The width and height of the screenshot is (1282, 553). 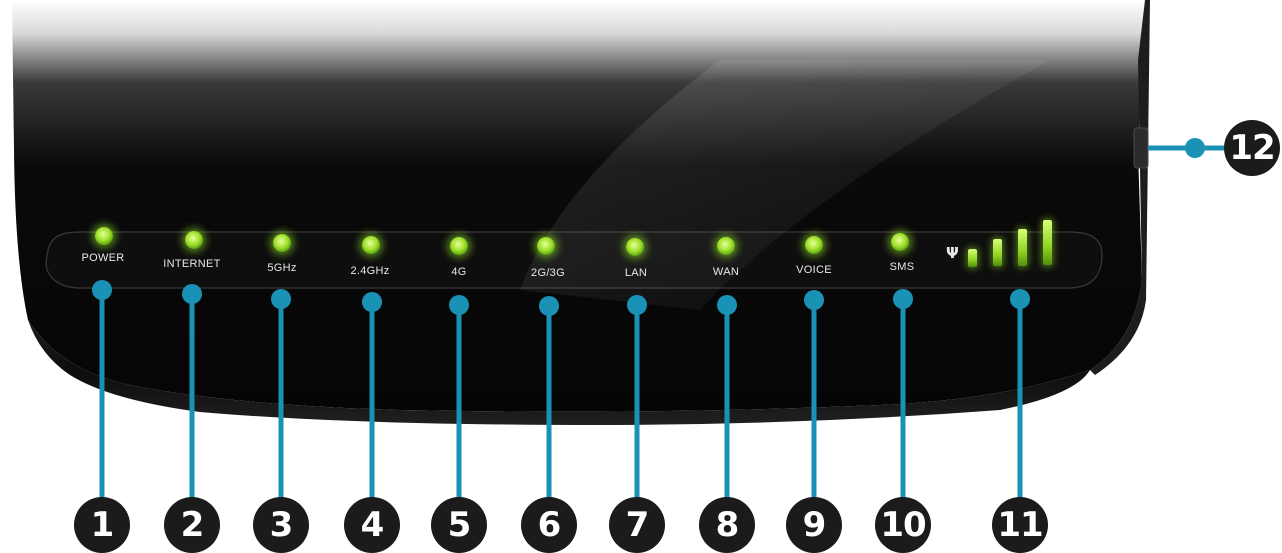 I want to click on led-label-voice: VOICE, so click(x=814, y=270).